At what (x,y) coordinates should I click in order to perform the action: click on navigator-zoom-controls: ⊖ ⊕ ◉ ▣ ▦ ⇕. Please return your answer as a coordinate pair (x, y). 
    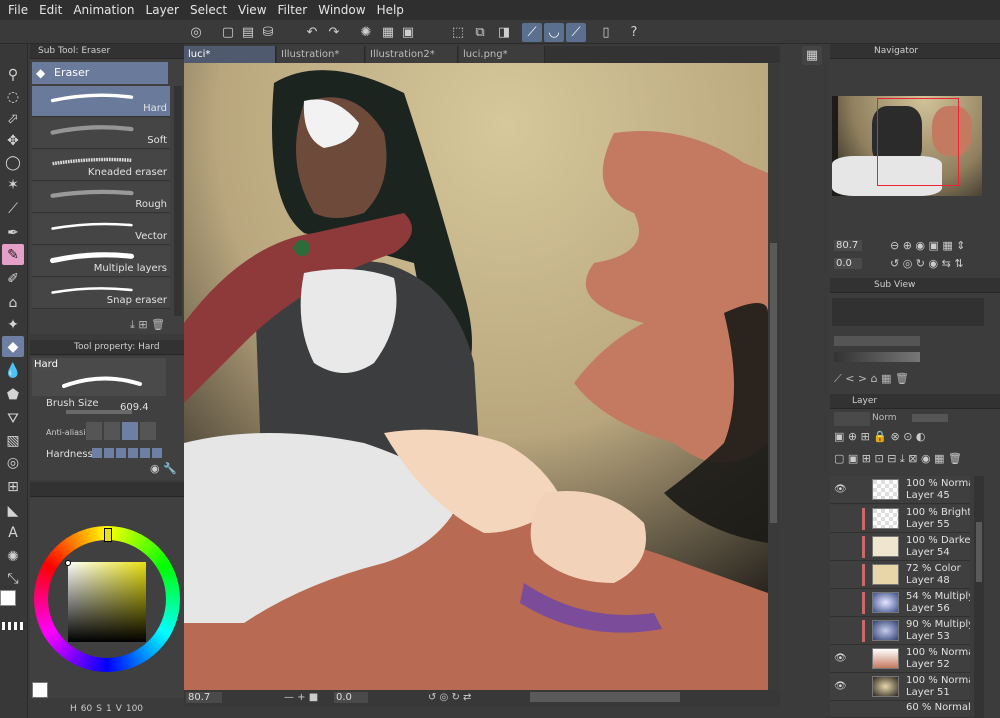
    Looking at the image, I should click on (928, 245).